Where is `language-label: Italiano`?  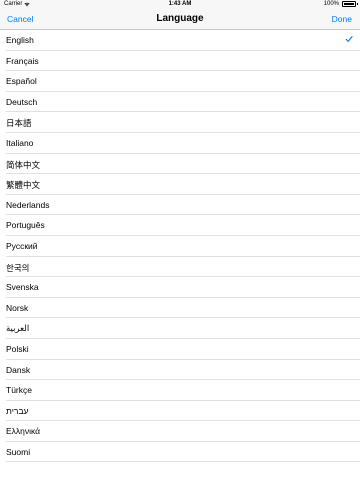
language-label: Italiano is located at coordinates (20, 142).